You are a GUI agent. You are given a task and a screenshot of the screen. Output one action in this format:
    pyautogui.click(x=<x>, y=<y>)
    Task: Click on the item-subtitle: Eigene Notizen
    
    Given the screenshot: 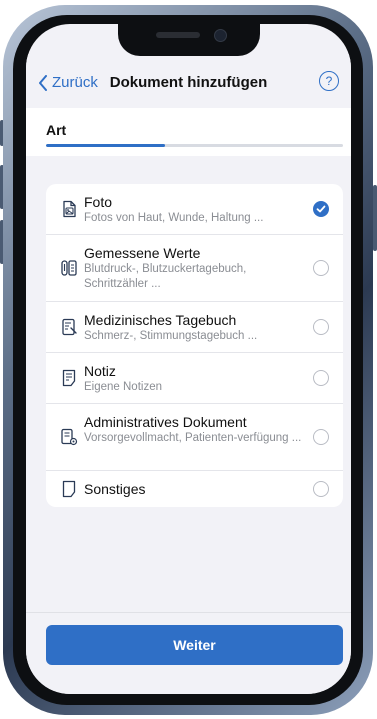 What is the action you would take?
    pyautogui.click(x=123, y=387)
    